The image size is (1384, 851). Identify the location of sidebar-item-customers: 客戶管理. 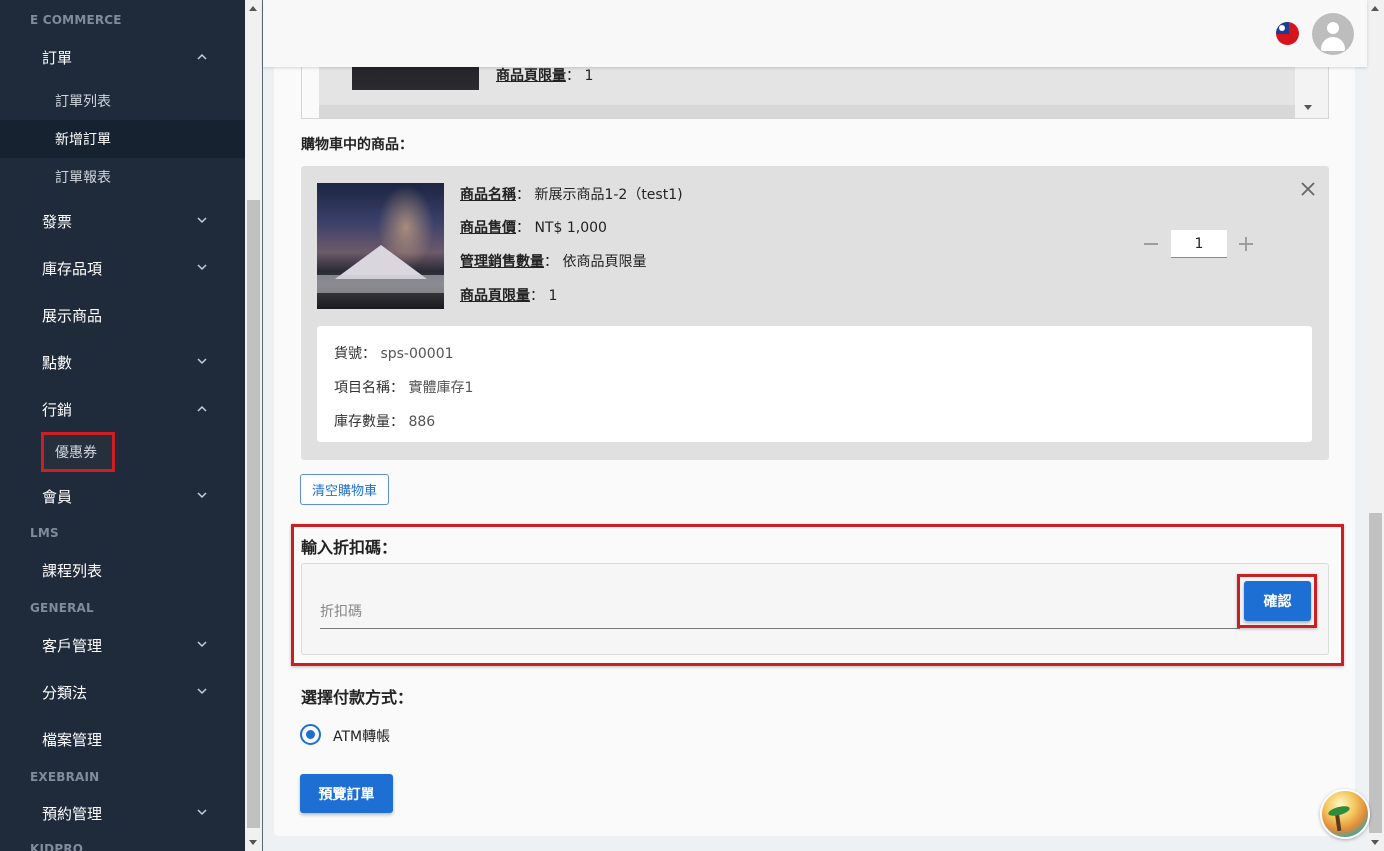
(122, 645).